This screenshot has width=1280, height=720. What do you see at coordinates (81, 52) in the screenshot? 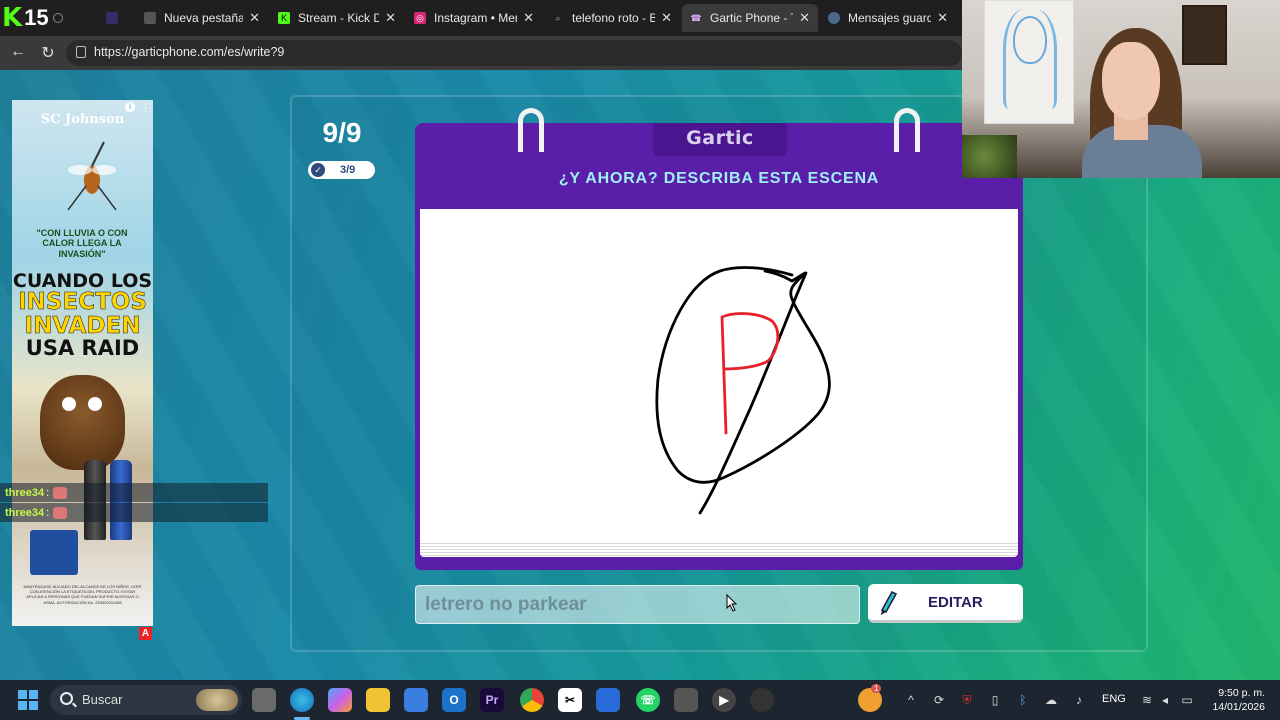
I see `site-info-icon` at bounding box center [81, 52].